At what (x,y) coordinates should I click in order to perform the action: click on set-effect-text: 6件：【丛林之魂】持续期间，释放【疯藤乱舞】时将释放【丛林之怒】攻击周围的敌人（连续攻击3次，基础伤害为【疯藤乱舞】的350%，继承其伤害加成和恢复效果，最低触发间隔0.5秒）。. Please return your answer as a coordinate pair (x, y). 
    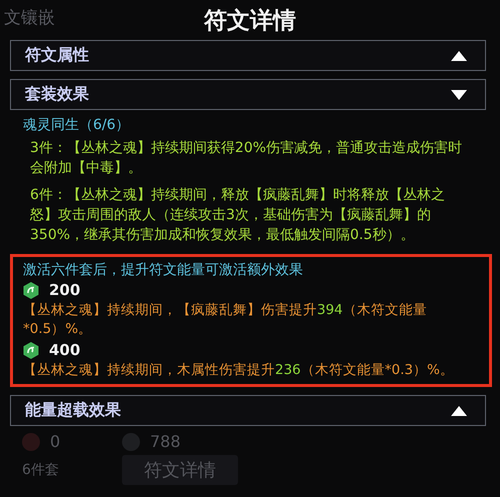
    Looking at the image, I should click on (237, 215).